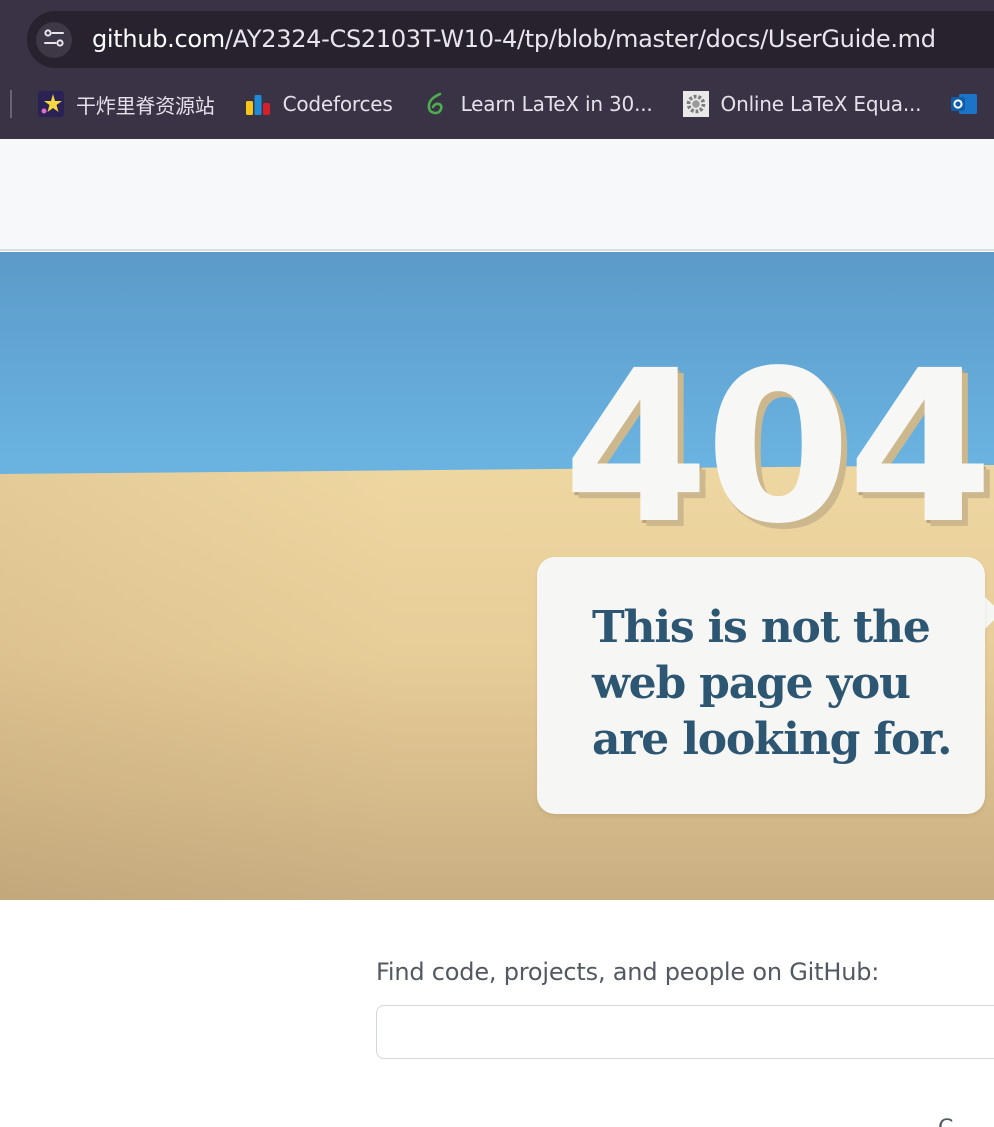  What do you see at coordinates (685, 1032) in the screenshot?
I see `search-input` at bounding box center [685, 1032].